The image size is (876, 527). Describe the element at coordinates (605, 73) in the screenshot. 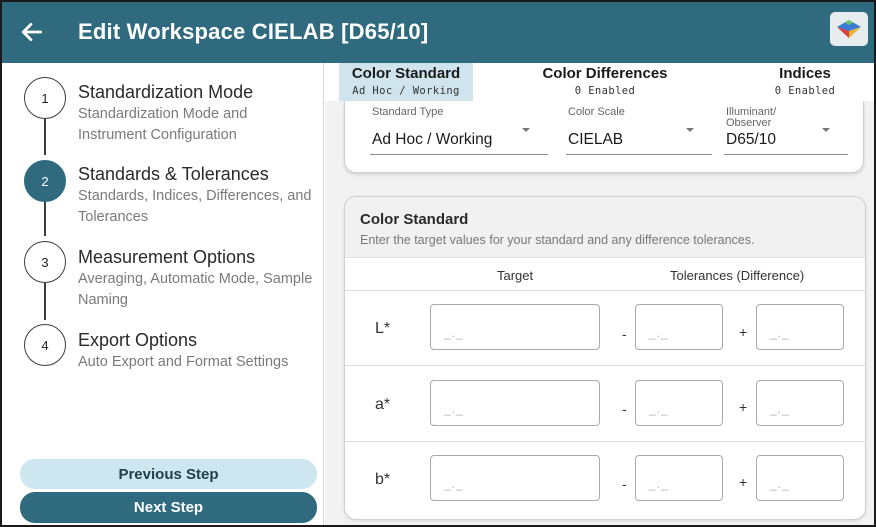

I see `tab-label: Color Differences` at that location.